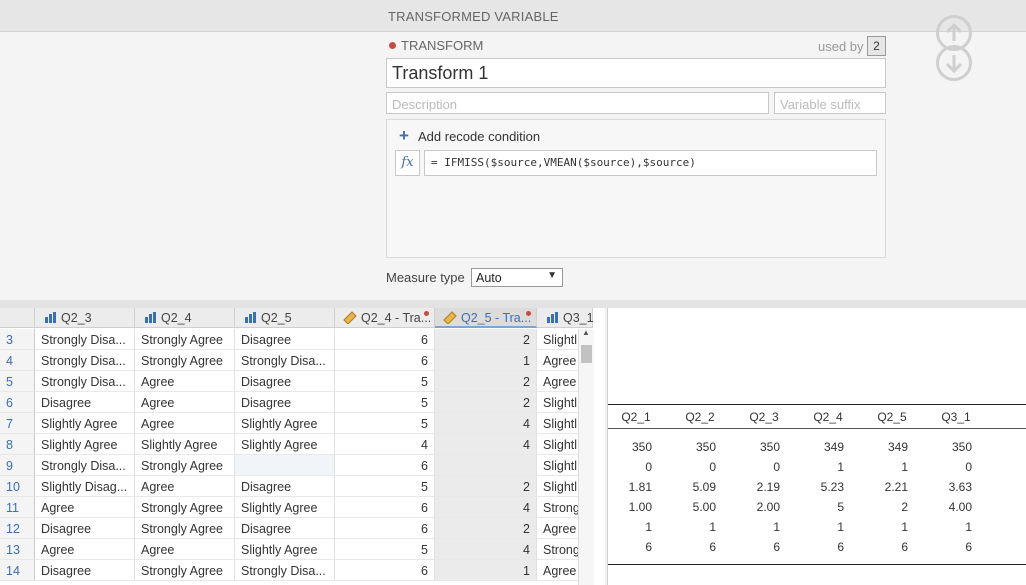 The image size is (1026, 585). What do you see at coordinates (17, 549) in the screenshot?
I see `row-number: 13` at bounding box center [17, 549].